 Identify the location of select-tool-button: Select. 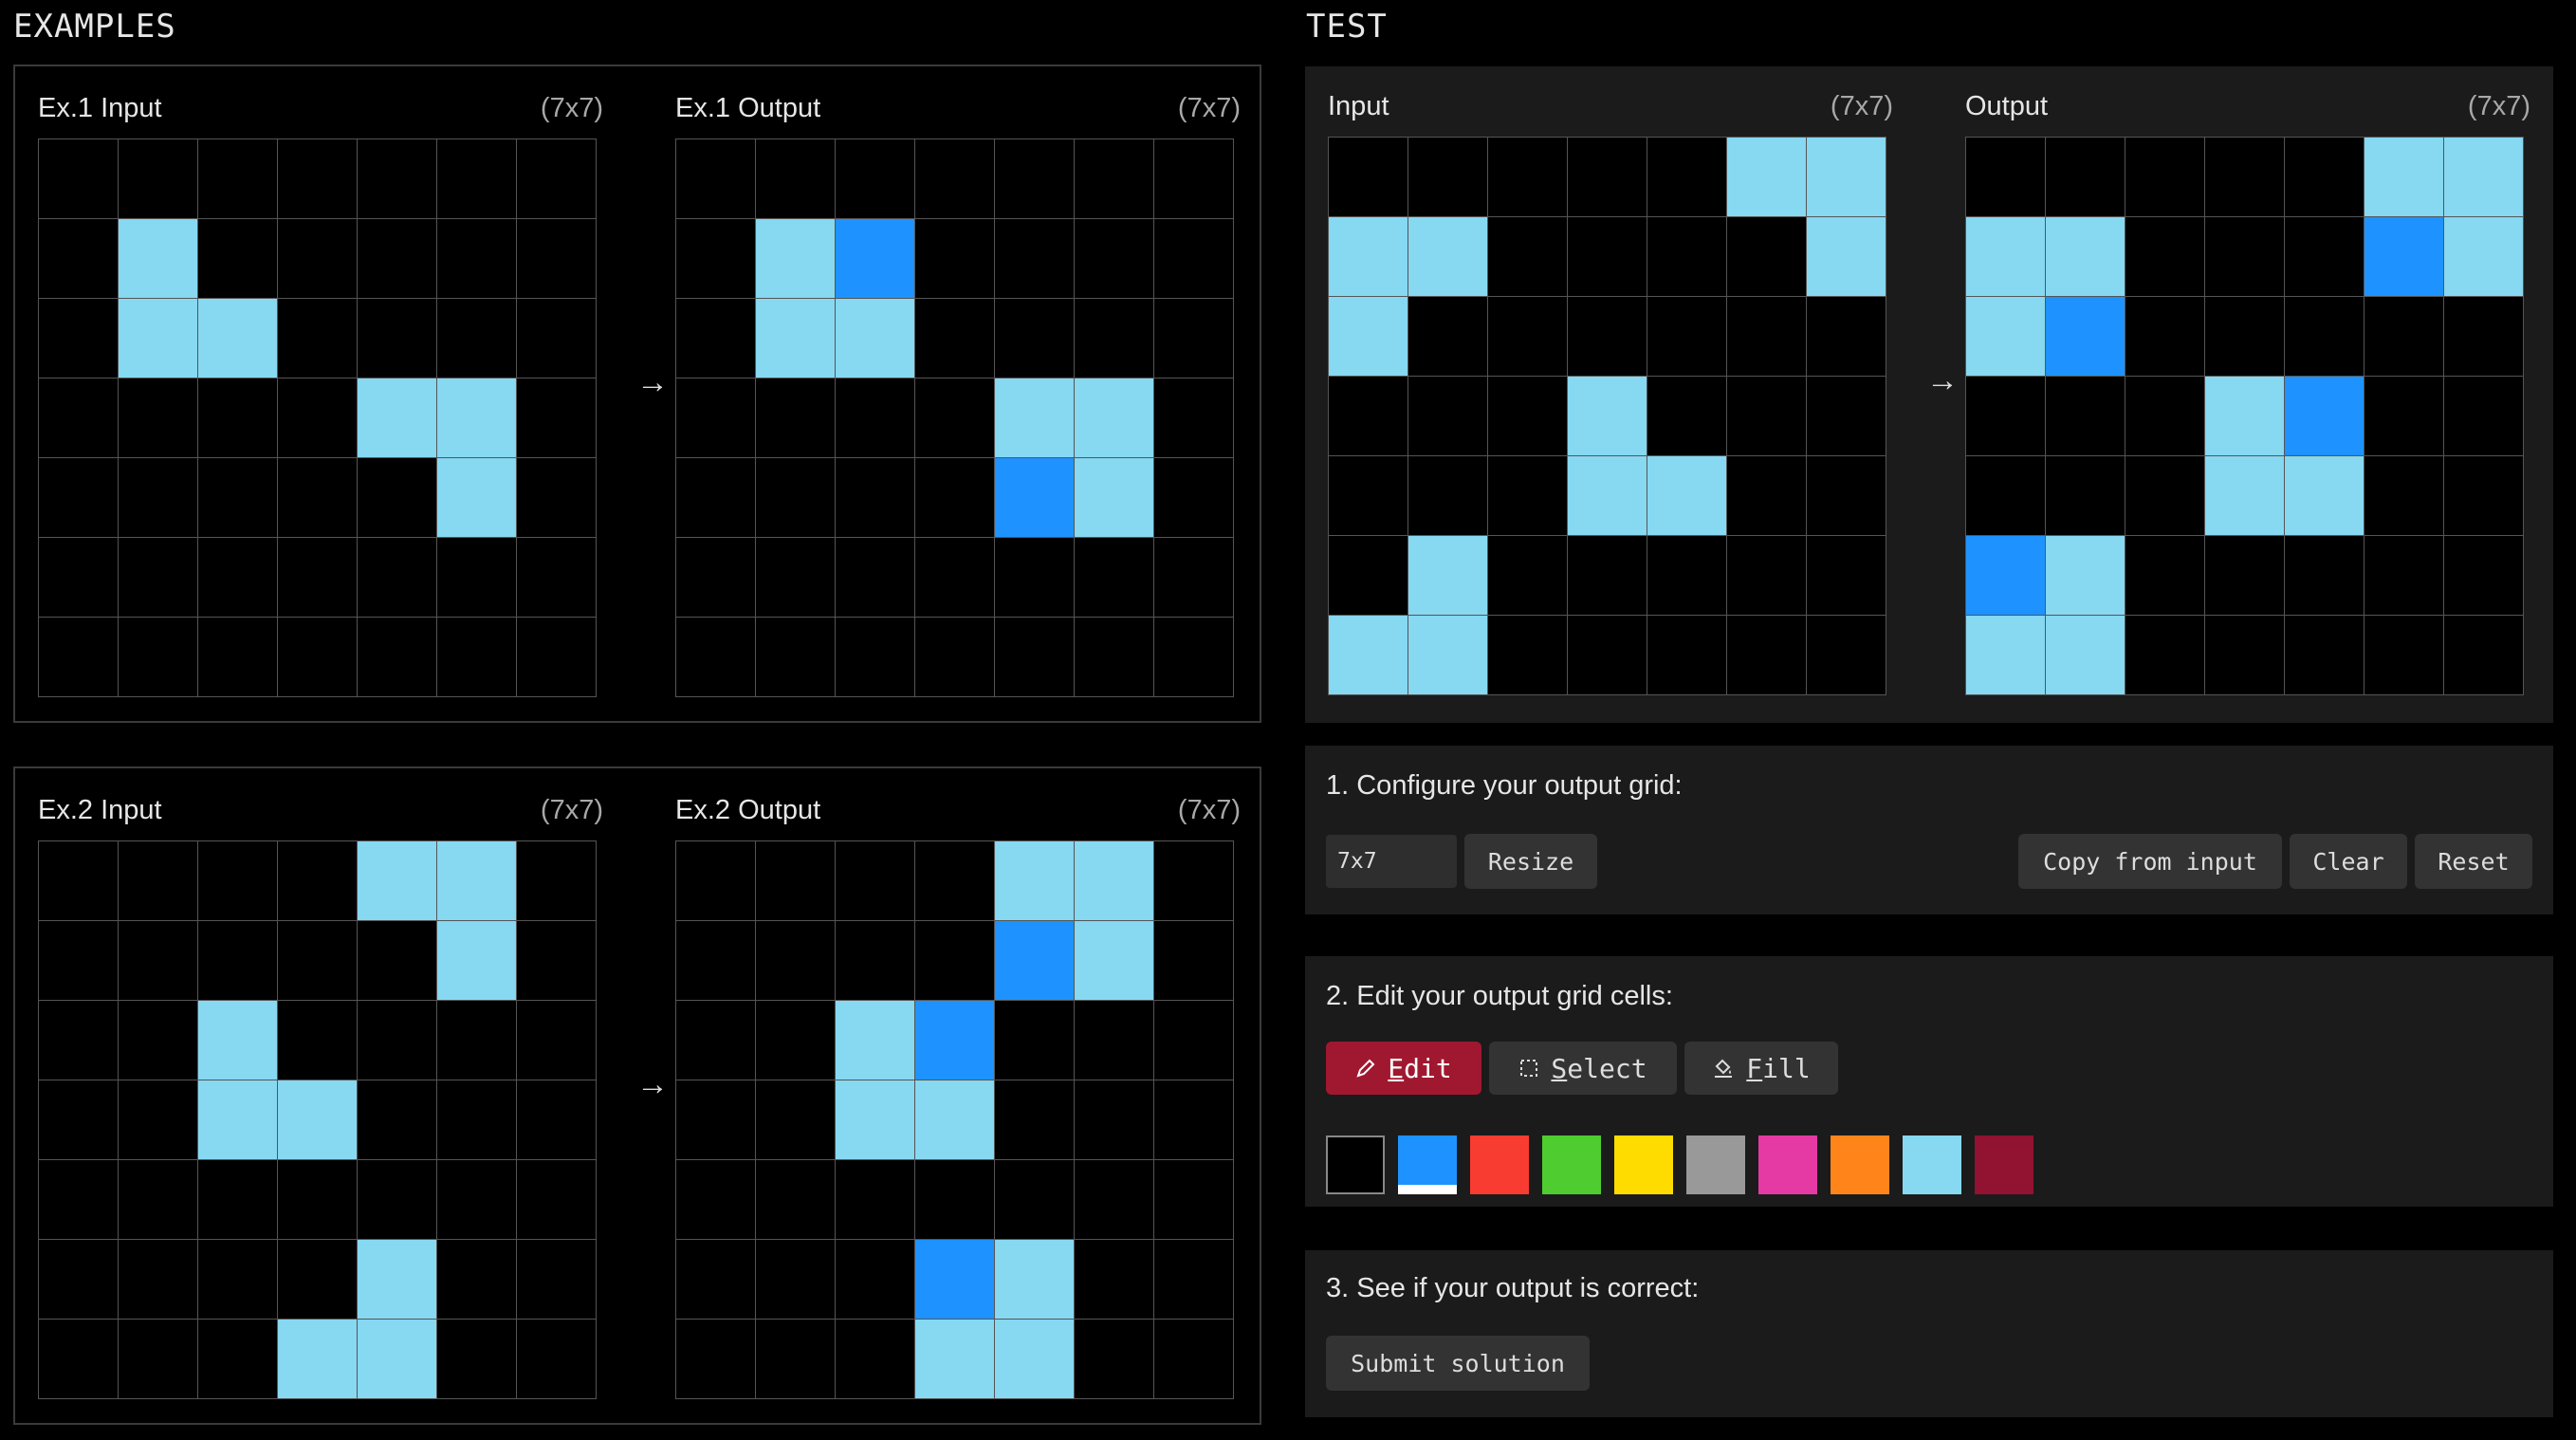
(1583, 1068).